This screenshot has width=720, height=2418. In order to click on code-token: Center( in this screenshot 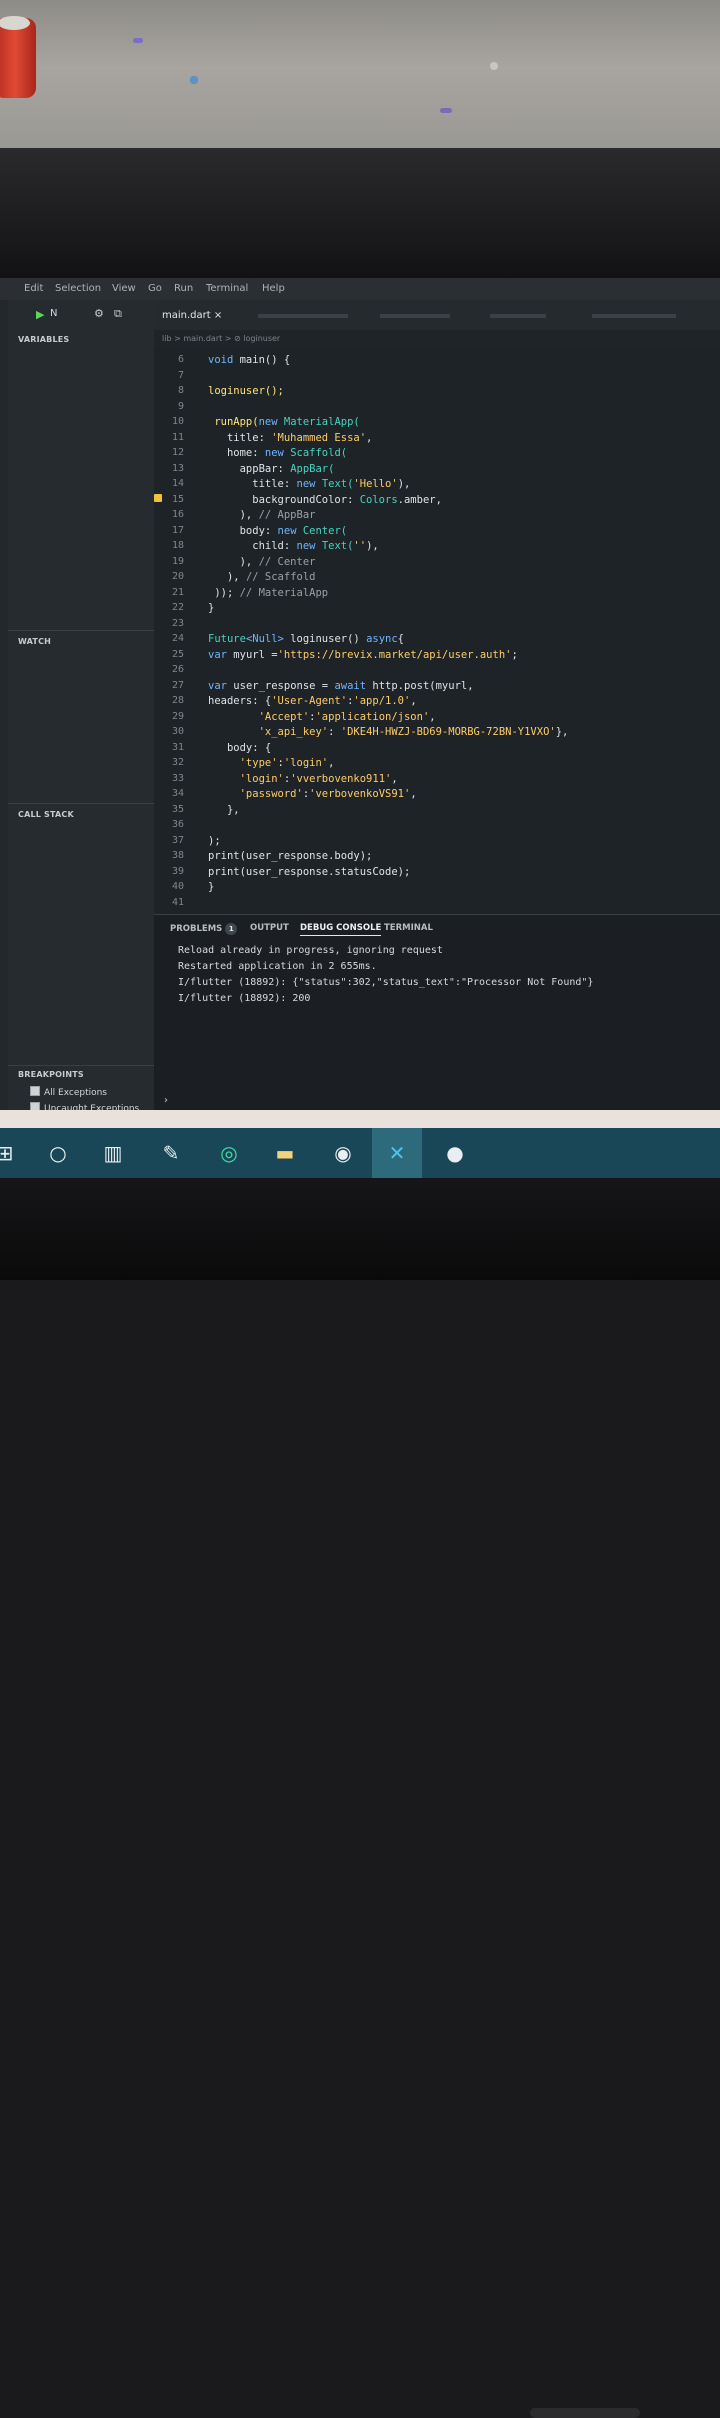, I will do `click(325, 530)`.